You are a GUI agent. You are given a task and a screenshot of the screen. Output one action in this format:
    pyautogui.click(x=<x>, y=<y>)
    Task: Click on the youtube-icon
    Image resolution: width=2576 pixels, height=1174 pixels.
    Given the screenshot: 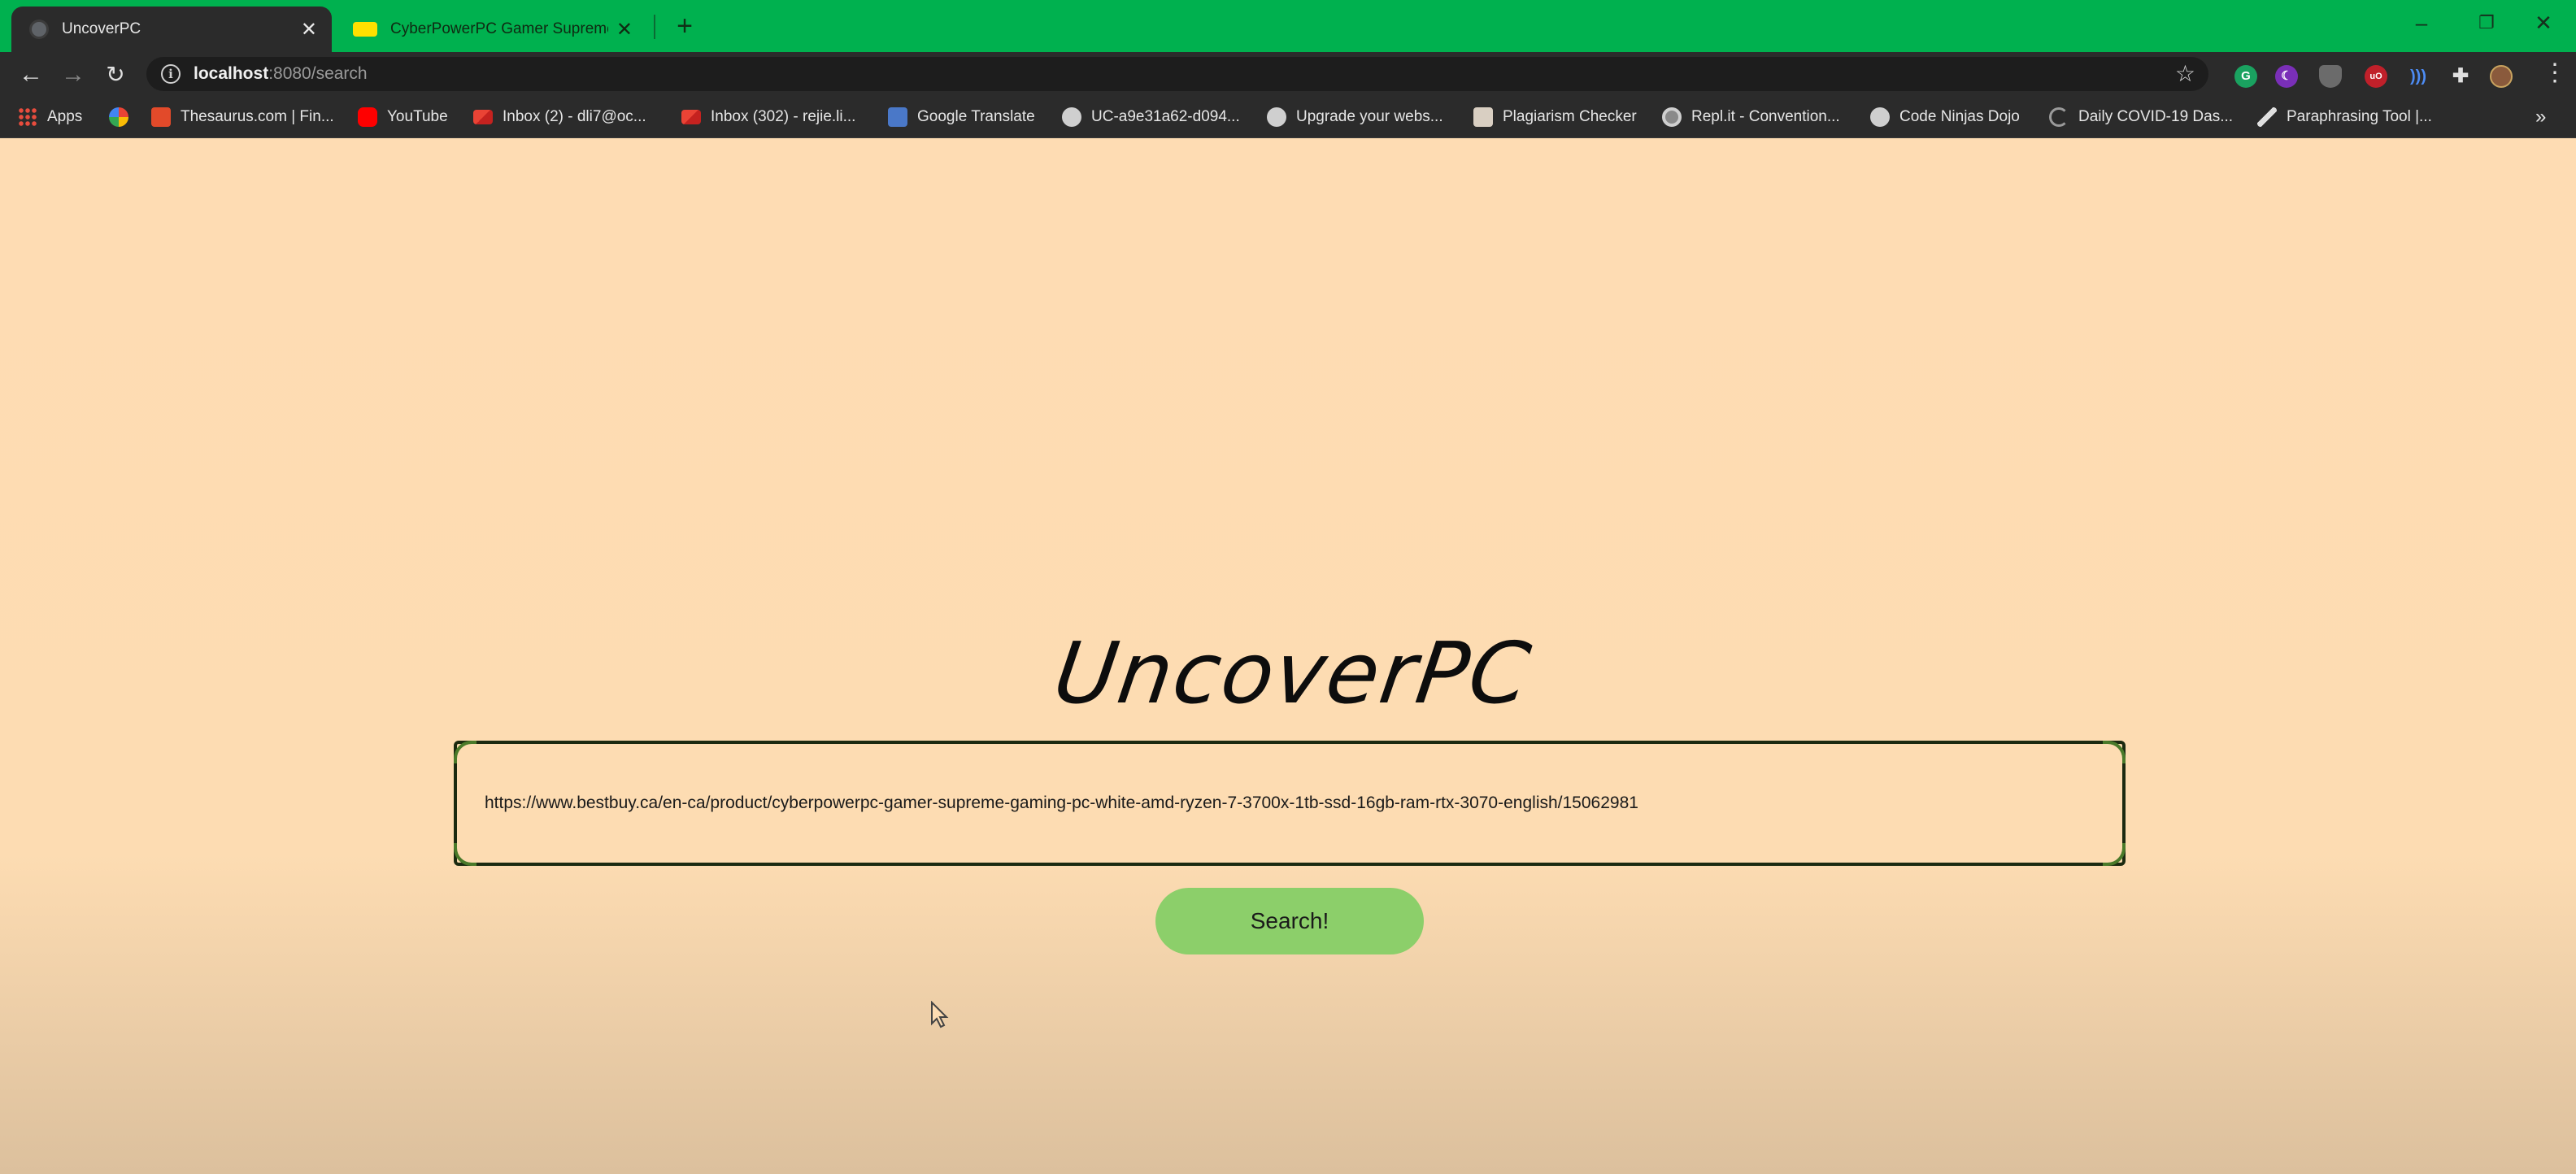 What is the action you would take?
    pyautogui.click(x=368, y=117)
    